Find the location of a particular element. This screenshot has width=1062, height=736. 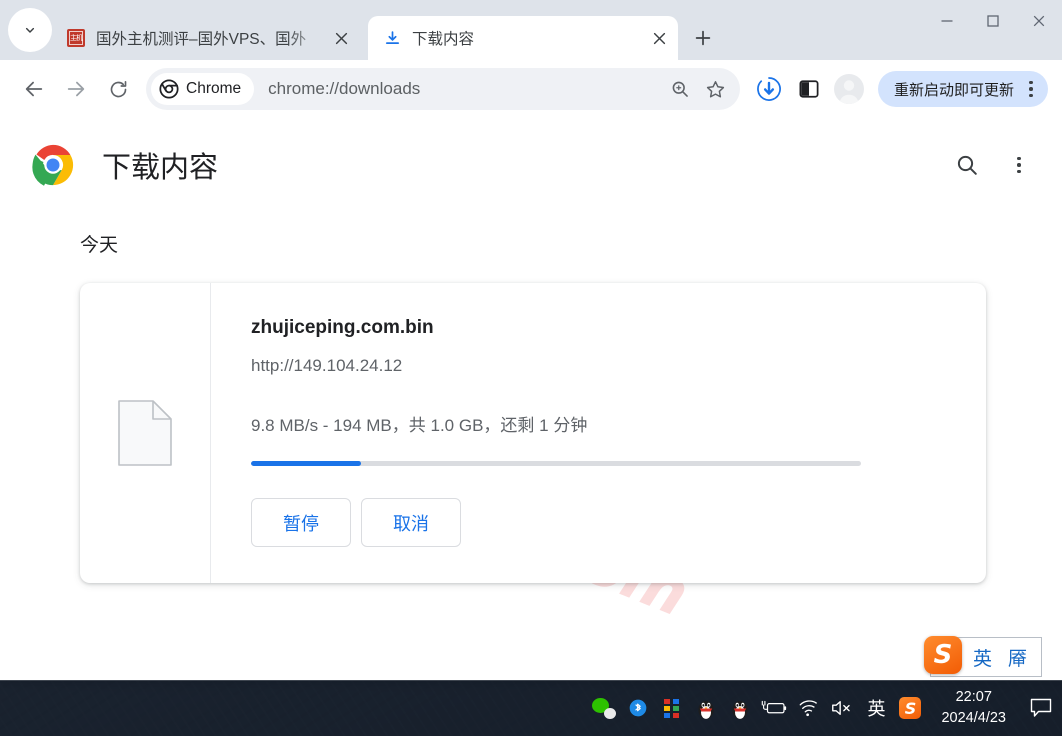

plus-icon is located at coordinates (703, 38).